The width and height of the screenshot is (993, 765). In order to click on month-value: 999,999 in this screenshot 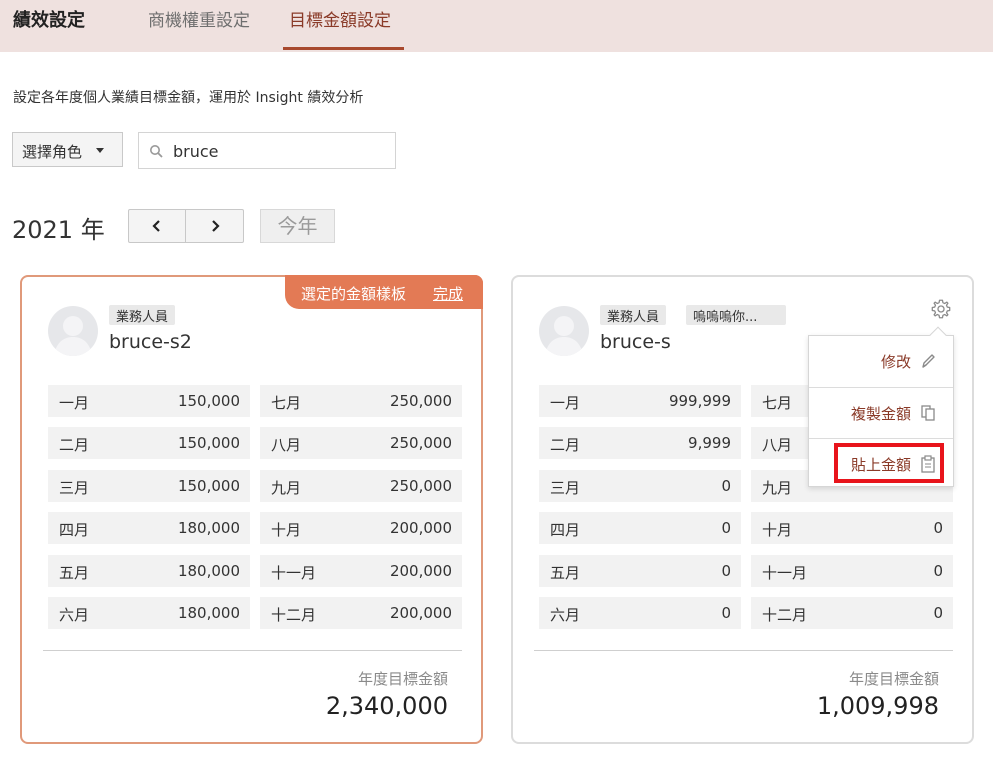, I will do `click(699, 401)`.